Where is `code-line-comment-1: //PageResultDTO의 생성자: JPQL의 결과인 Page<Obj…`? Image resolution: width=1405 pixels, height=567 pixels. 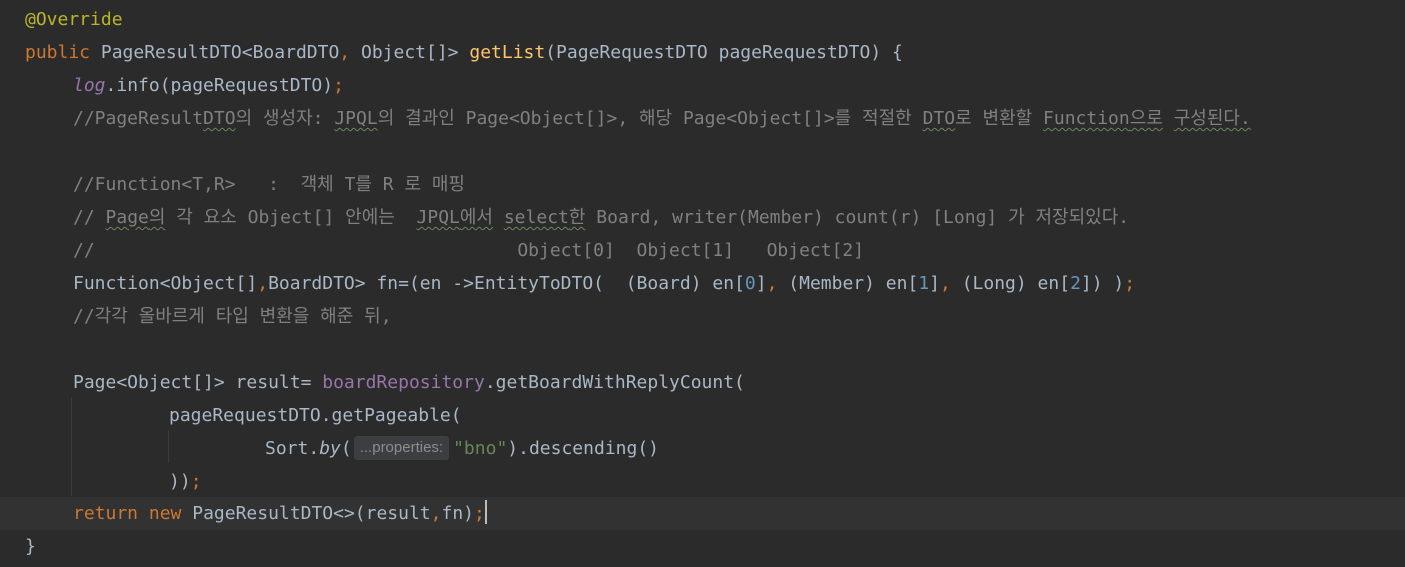
code-line-comment-1: //PageResultDTO의 생성자: JPQL의 결과인 Page<Obj… is located at coordinates (702, 118).